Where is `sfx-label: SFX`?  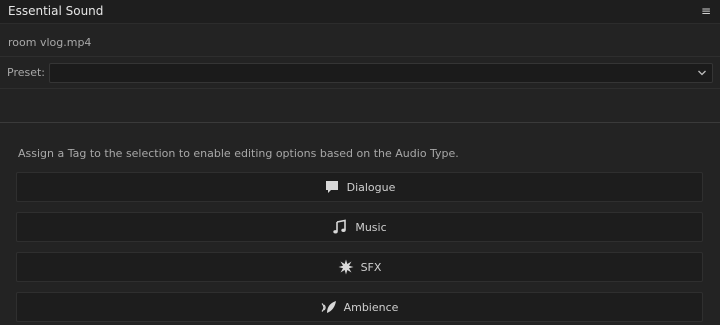 sfx-label: SFX is located at coordinates (371, 267).